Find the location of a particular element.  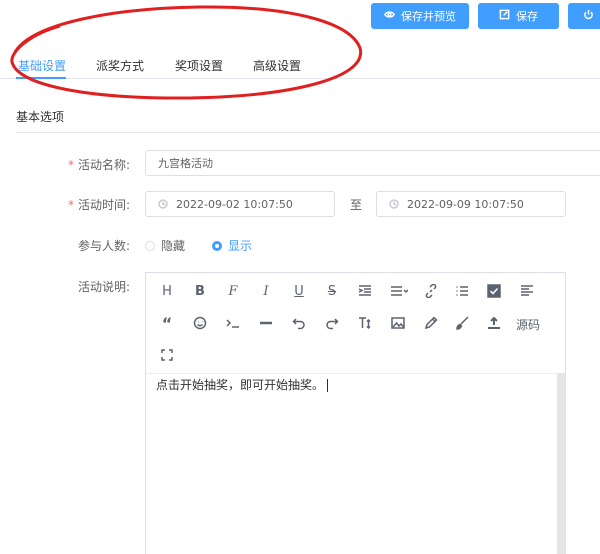

radio-hide-label: 隐藏 is located at coordinates (173, 246).